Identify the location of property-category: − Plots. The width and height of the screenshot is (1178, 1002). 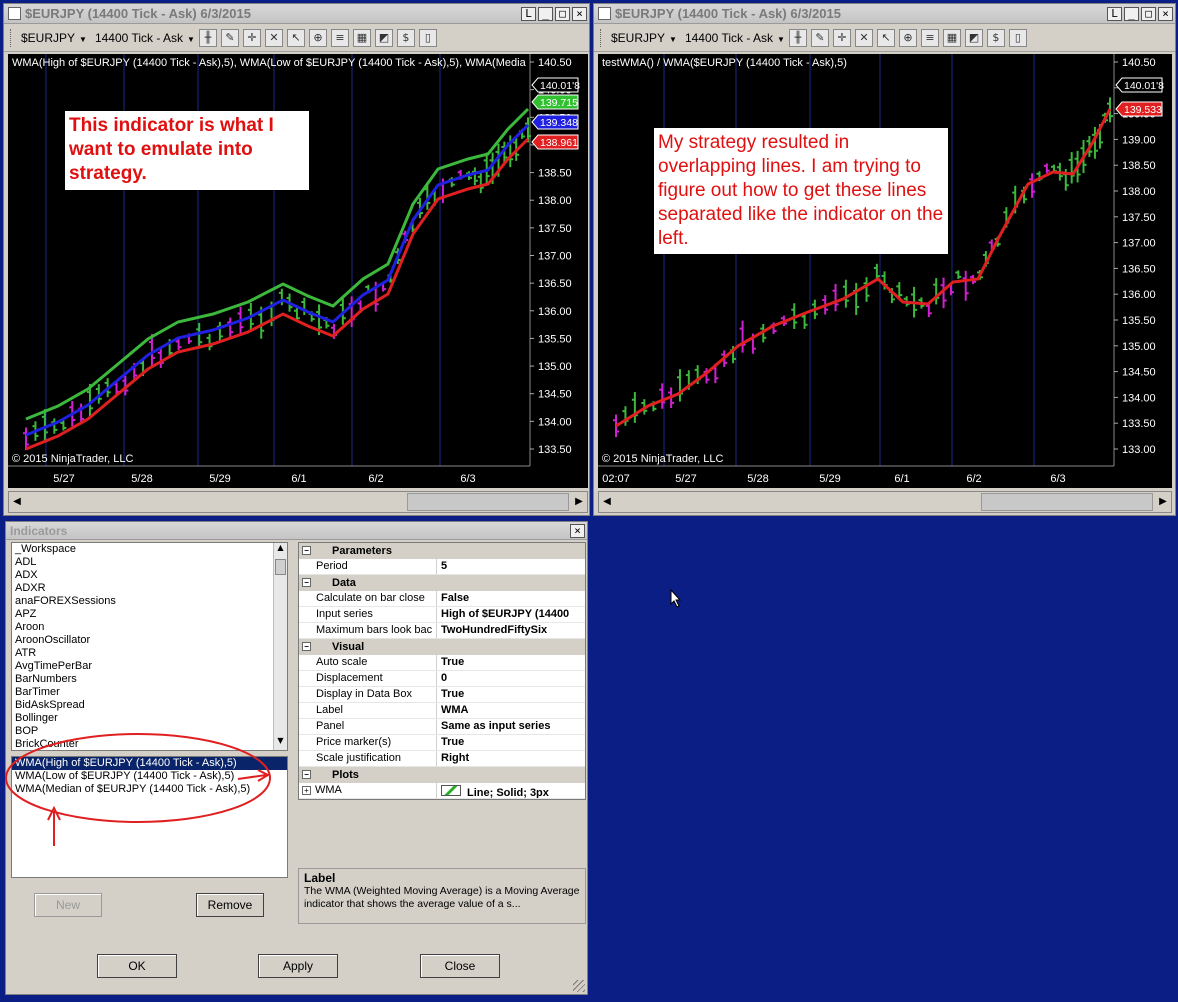
(442, 775).